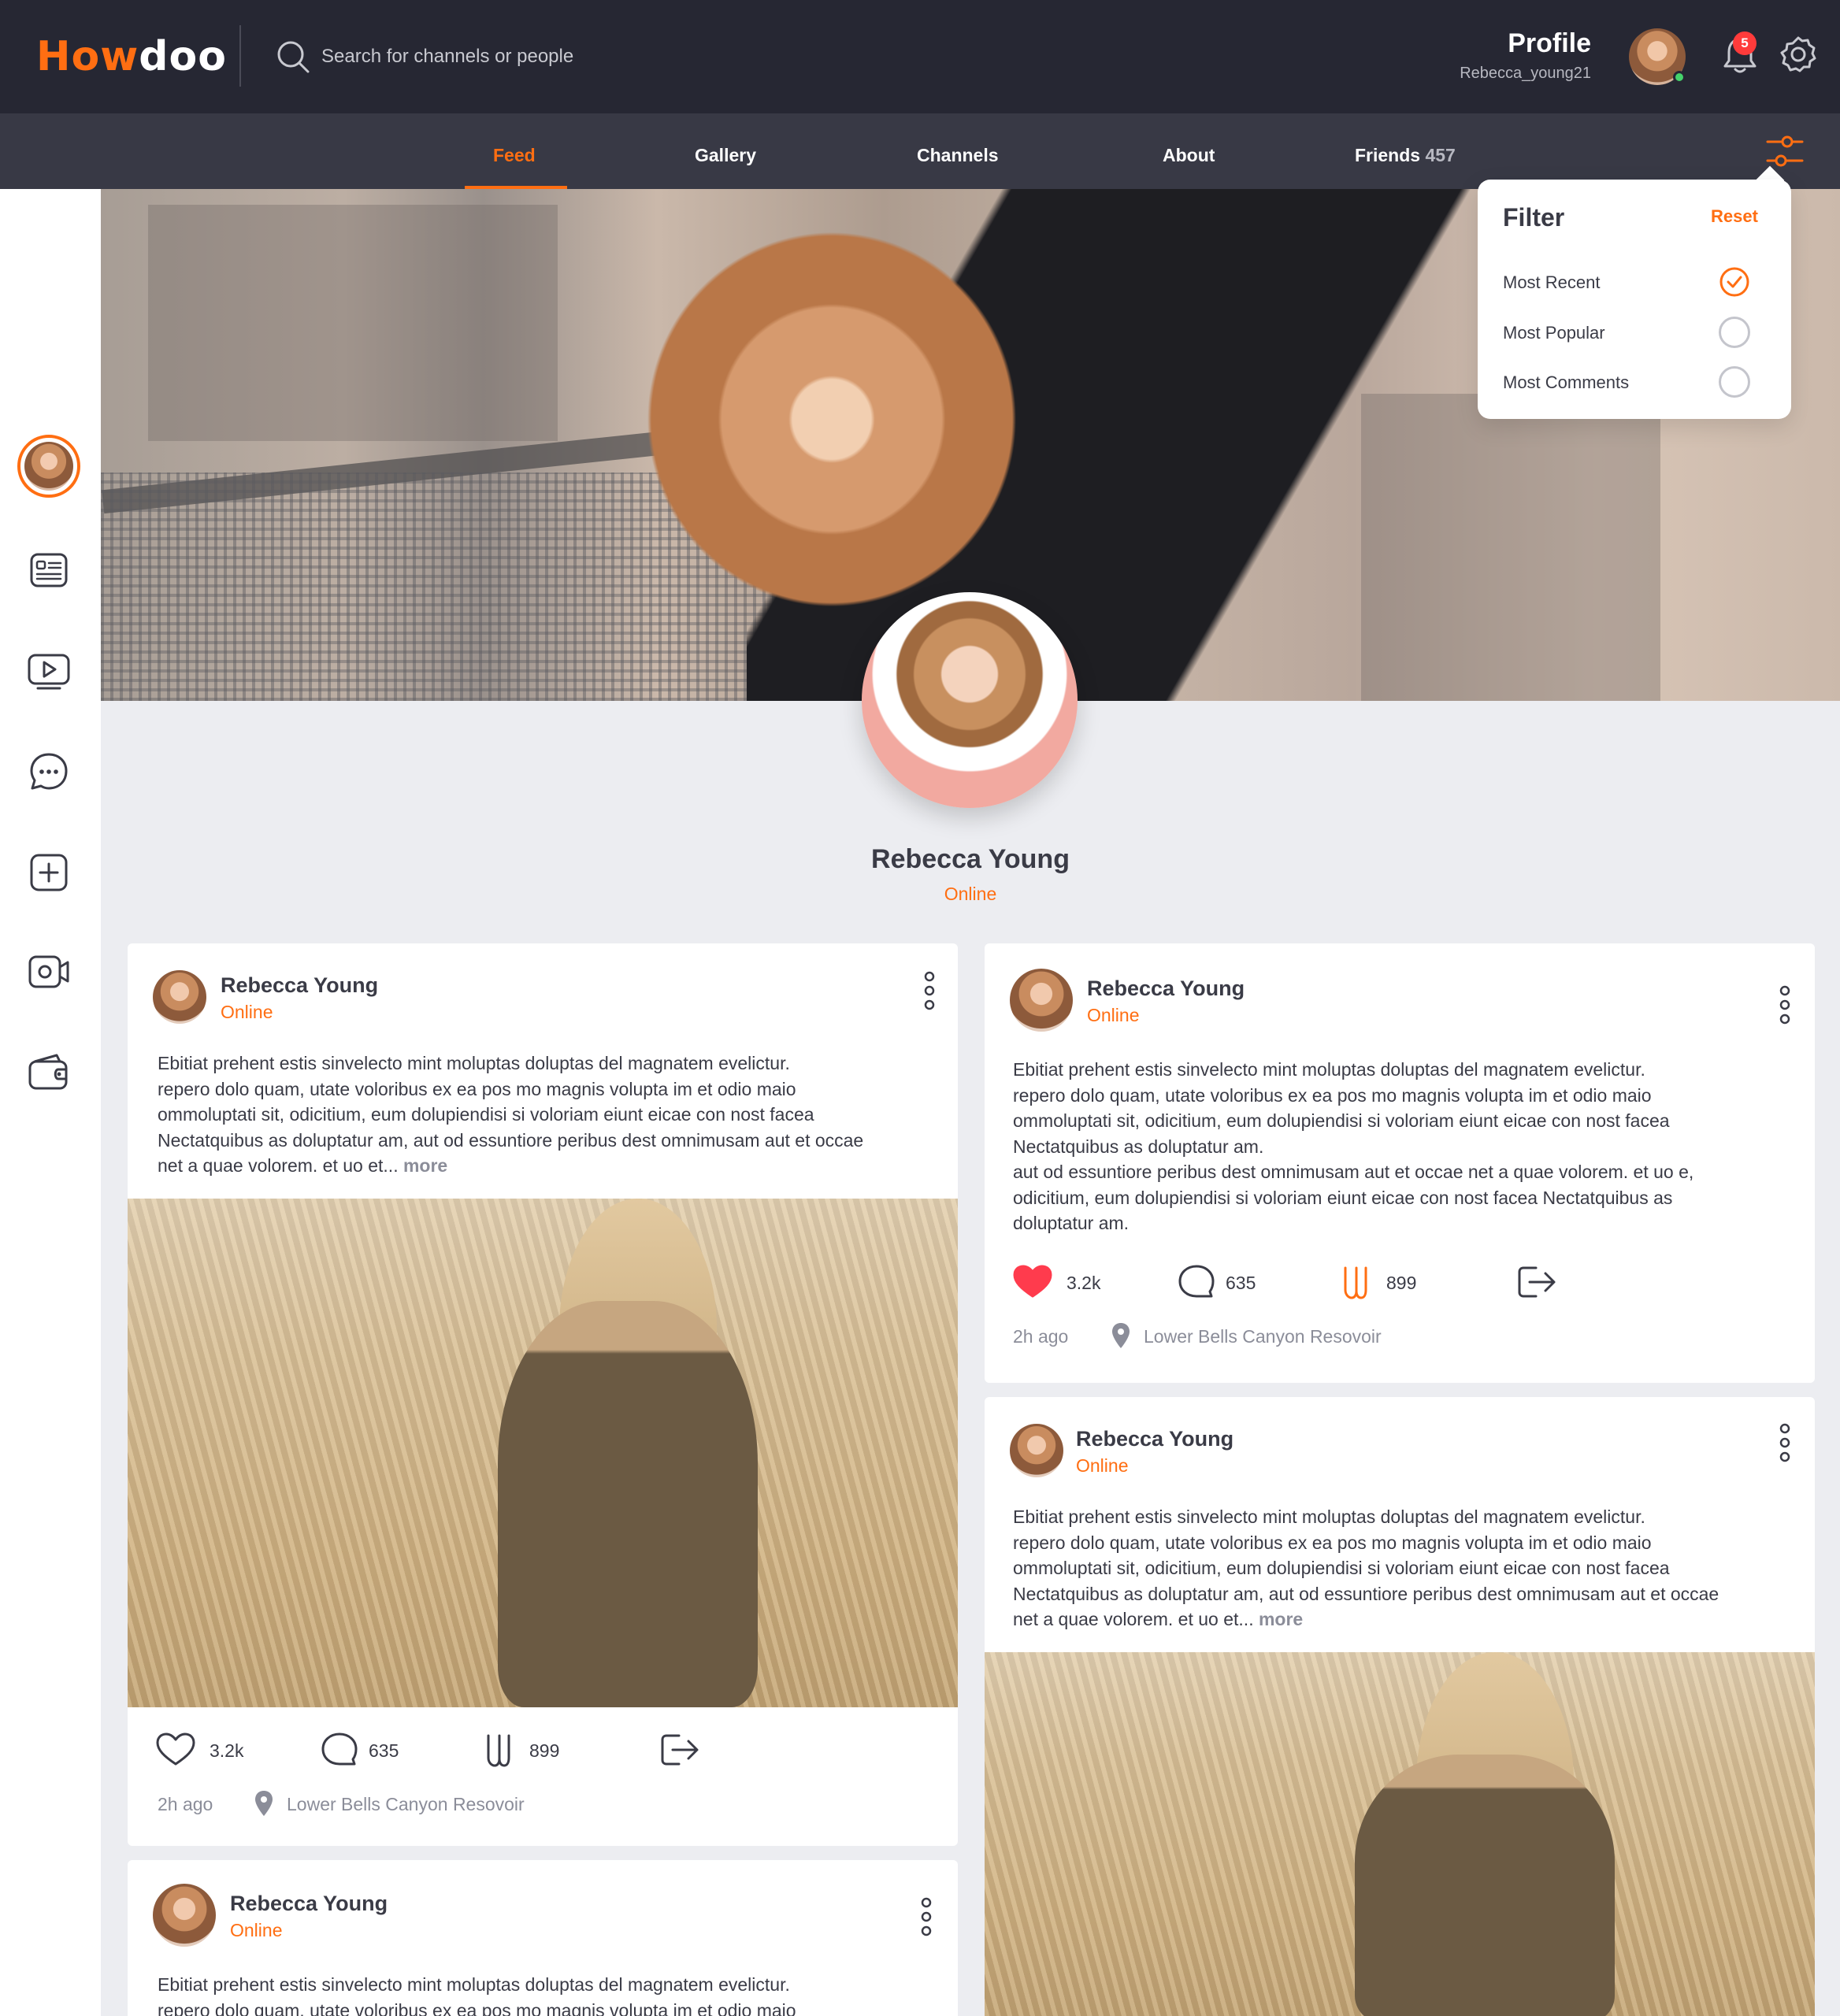  Describe the element at coordinates (1734, 216) in the screenshot. I see `filter-reset-button: Reset` at that location.